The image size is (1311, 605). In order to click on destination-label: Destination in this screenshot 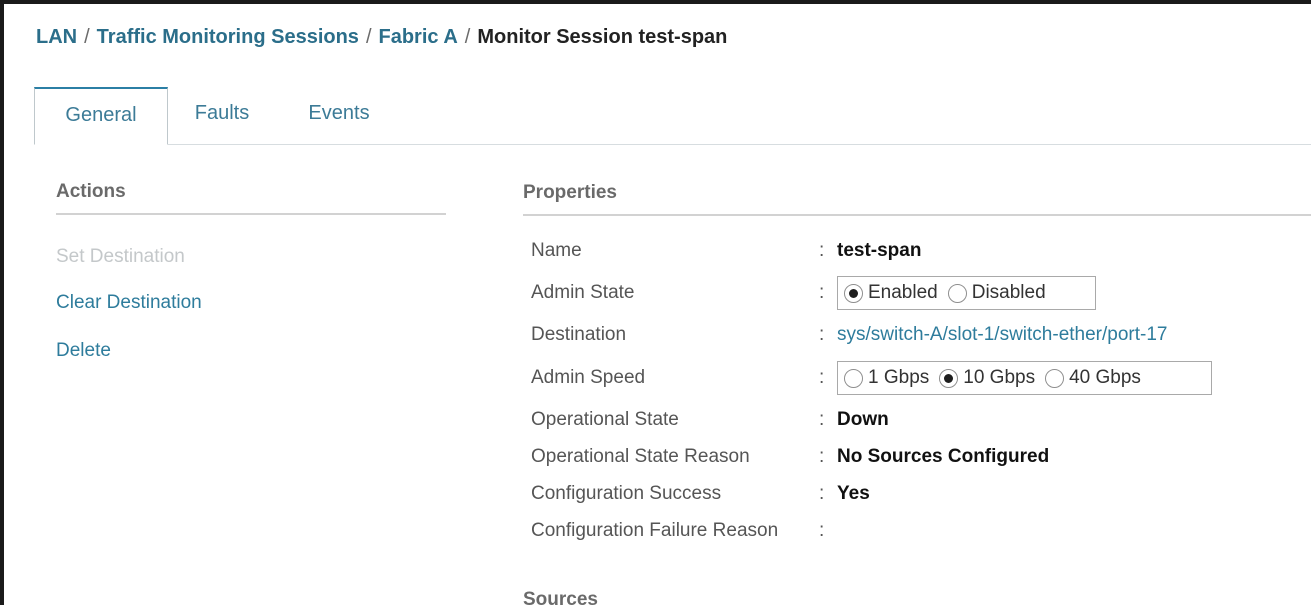, I will do `click(579, 334)`.